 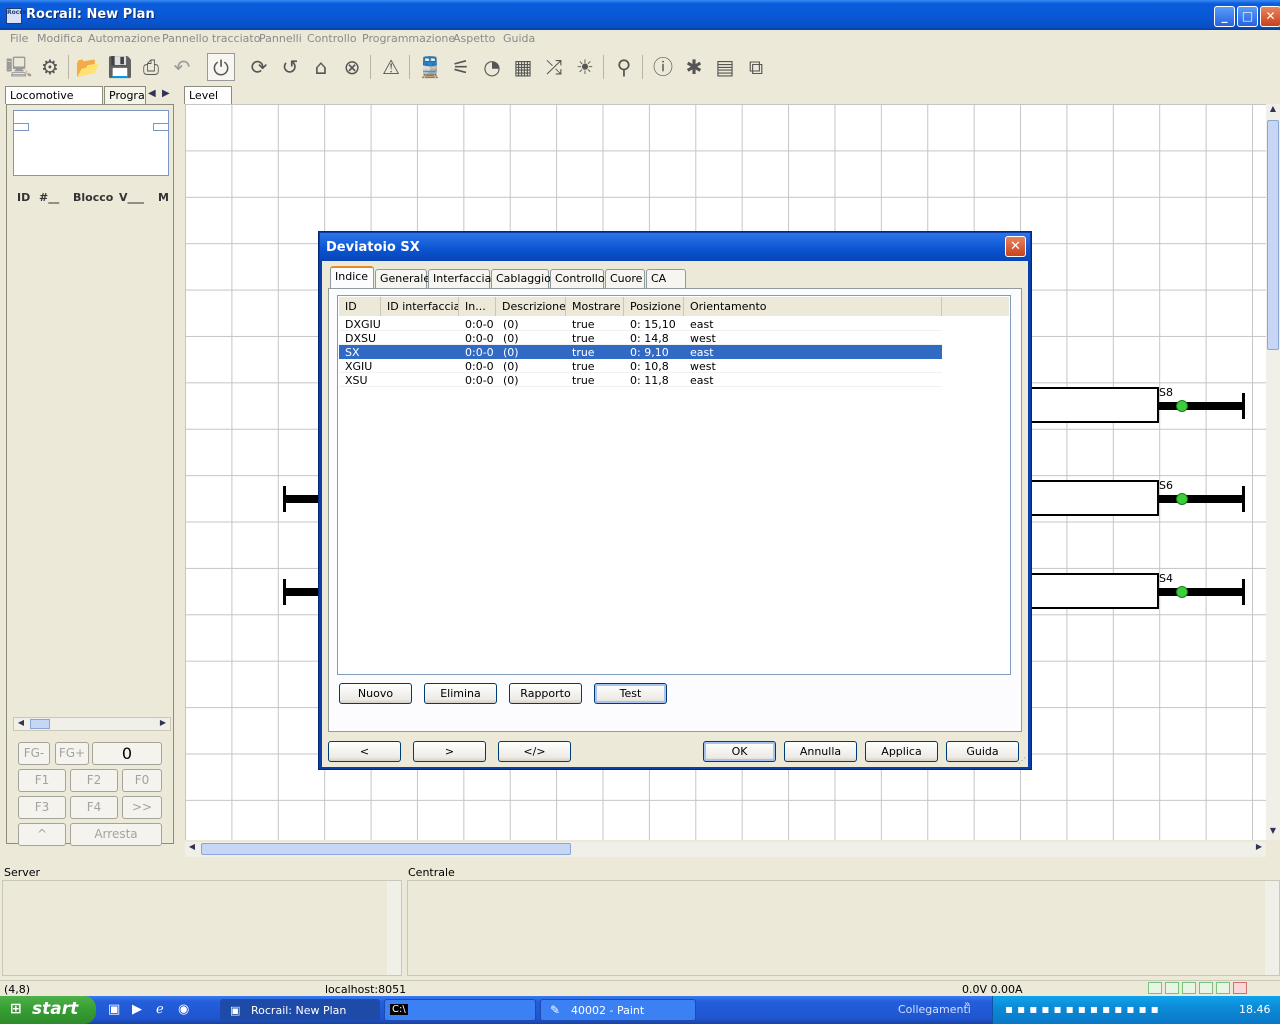 I want to click on scroll-left-icon: ◀, so click(x=21, y=724).